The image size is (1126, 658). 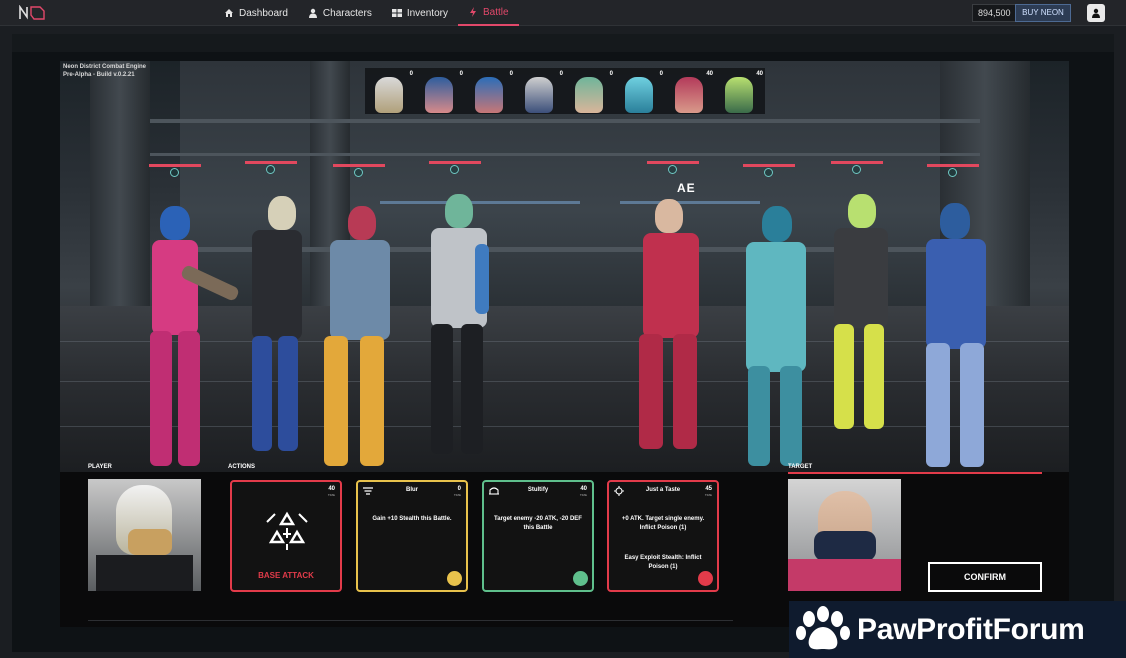 I want to click on frame-header, so click(x=563, y=43).